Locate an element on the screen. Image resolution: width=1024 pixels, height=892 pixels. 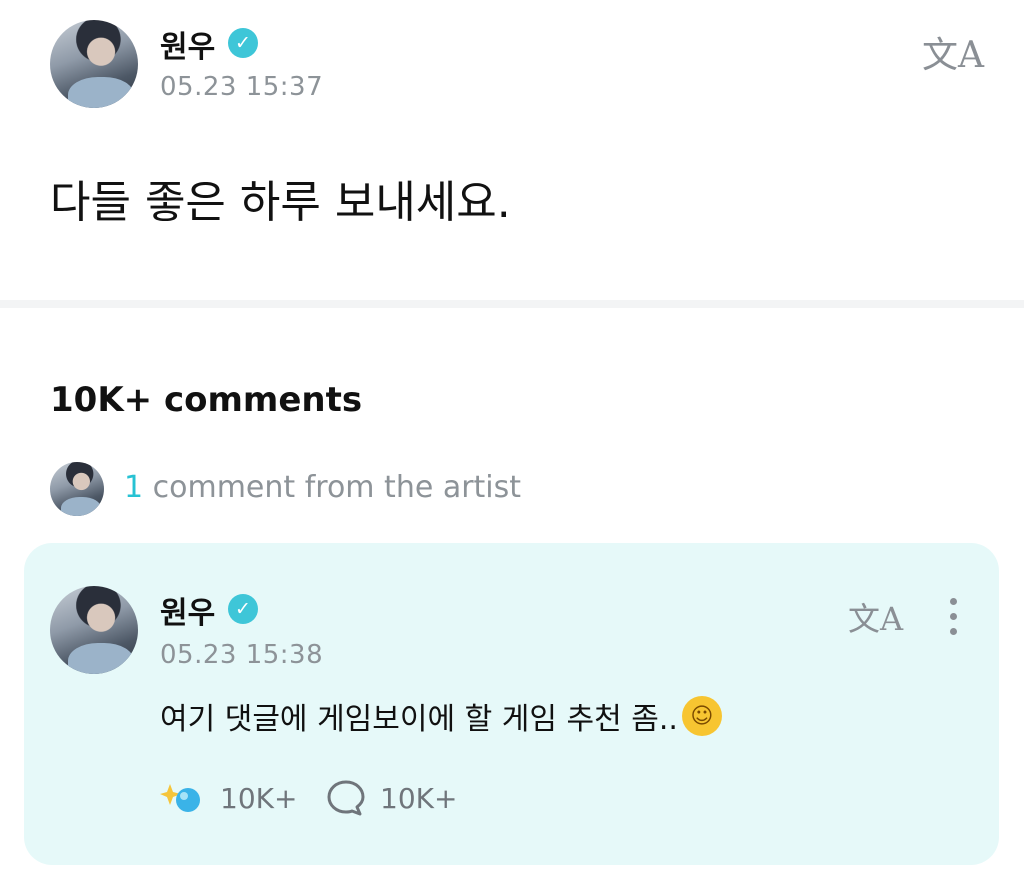
comment-text: 여기 댓글에 게임보이에 할 게임 추천 좀.. is located at coordinates (419, 719).